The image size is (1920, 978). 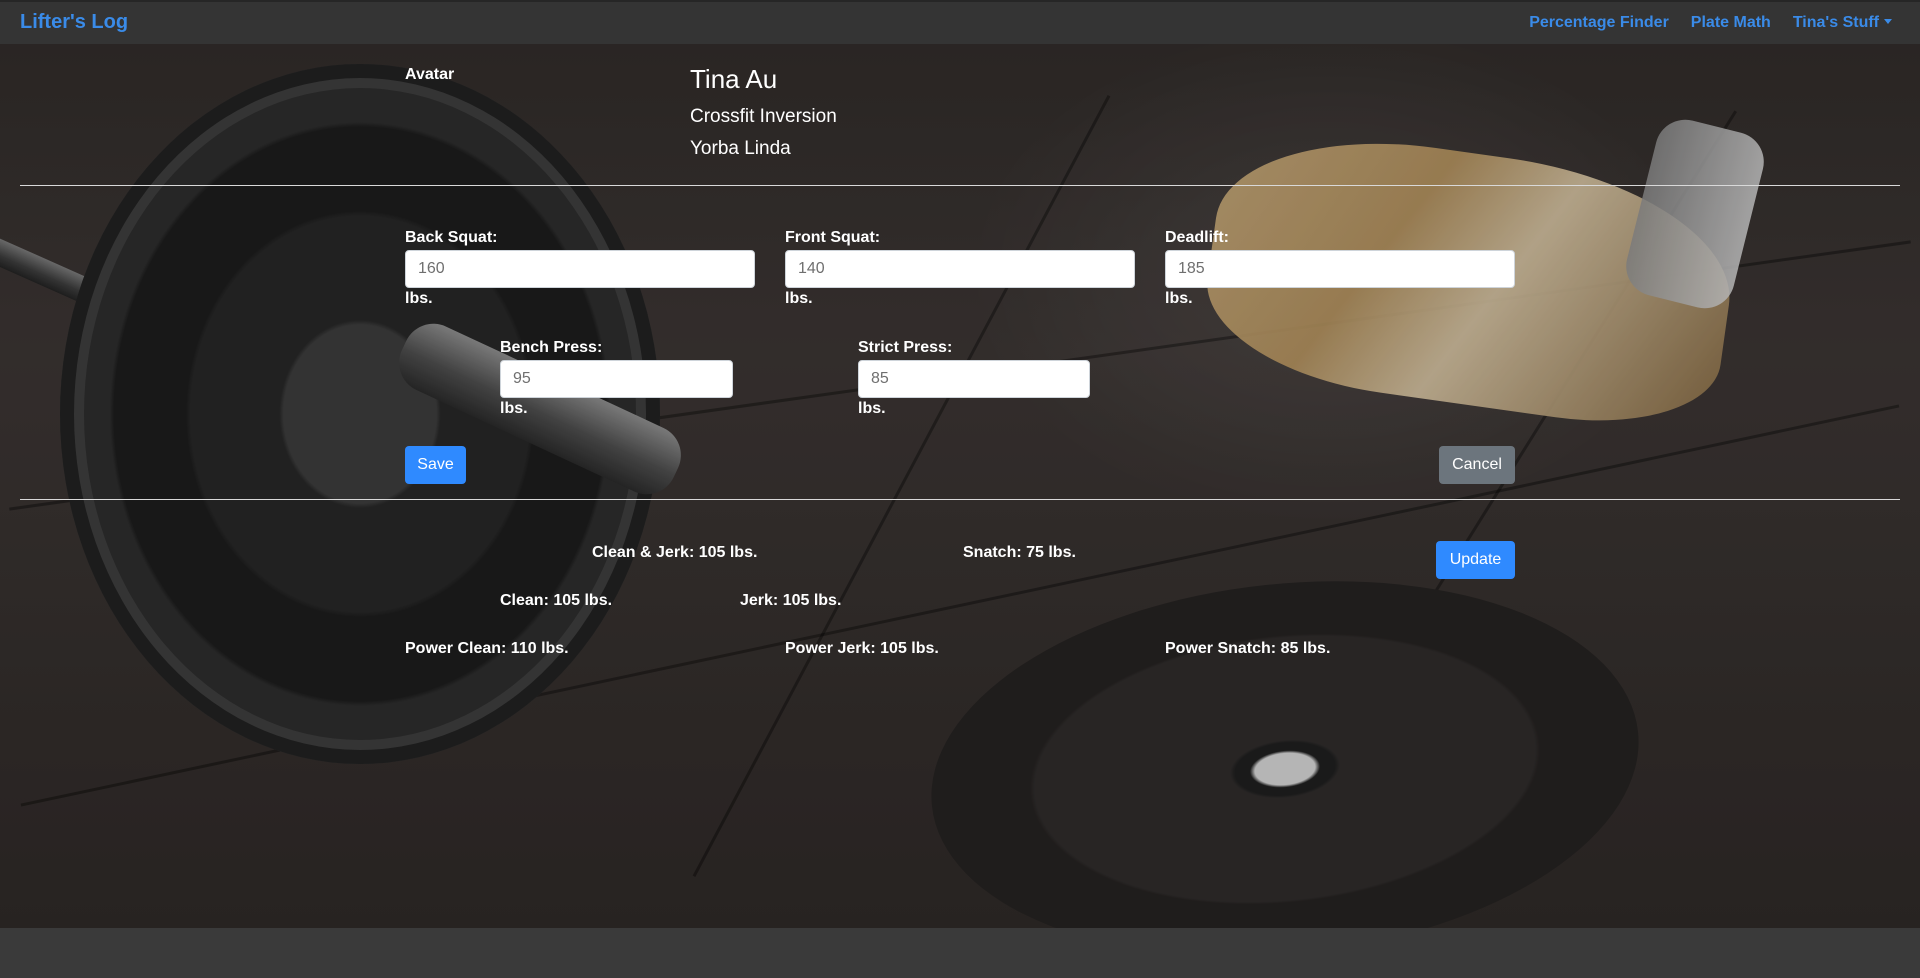 What do you see at coordinates (556, 600) in the screenshot?
I see `clean-record: Clean: 105 lbs.` at bounding box center [556, 600].